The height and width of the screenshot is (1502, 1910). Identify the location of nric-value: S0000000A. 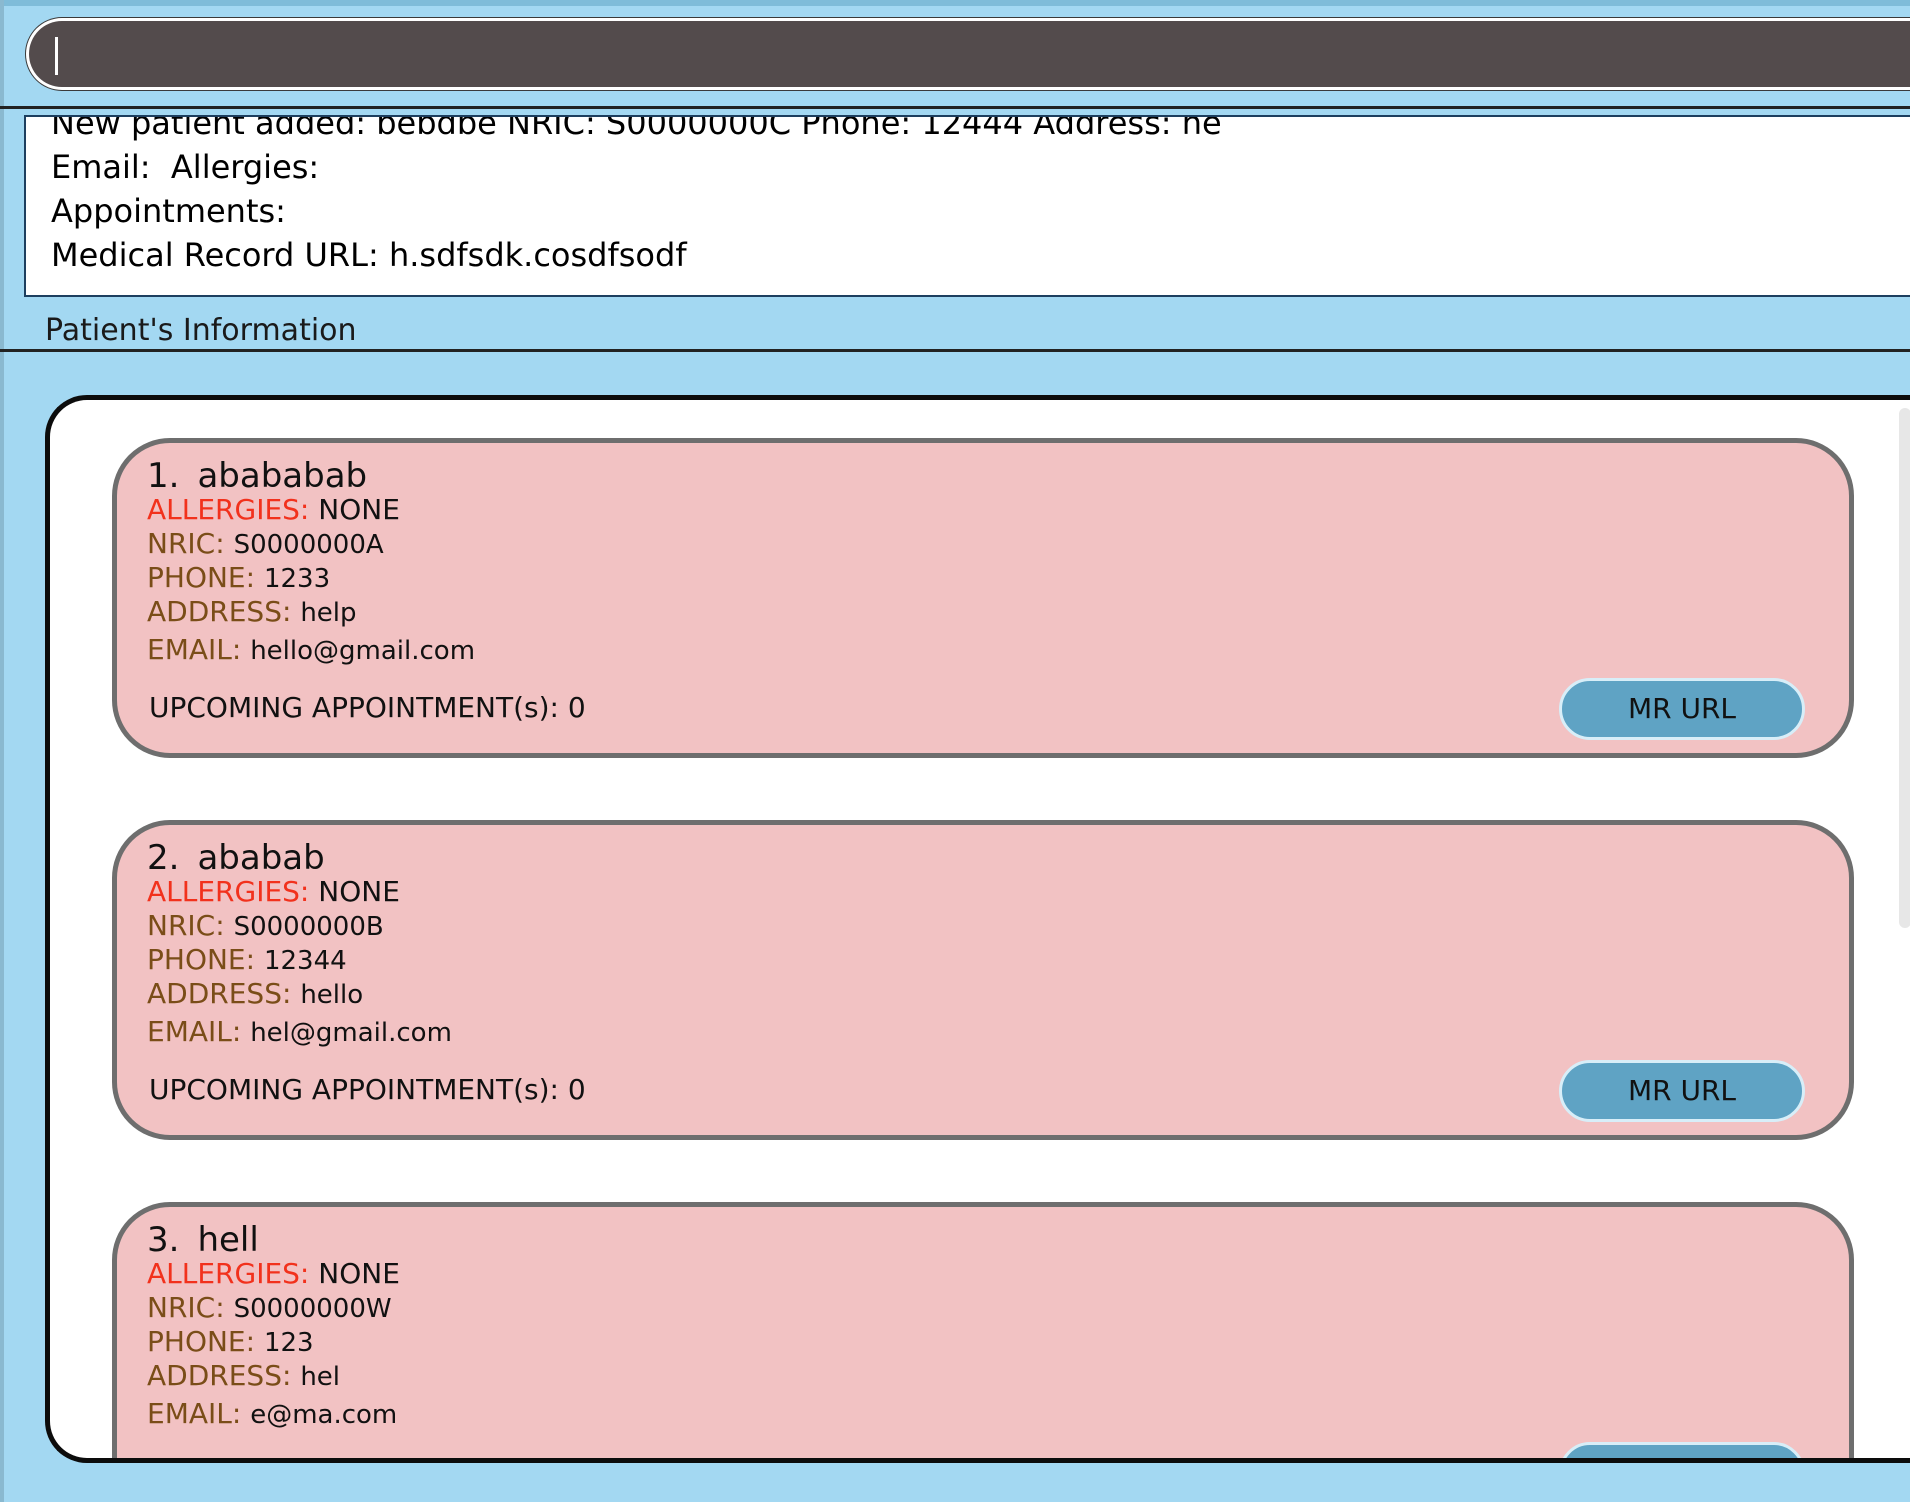
(308, 545).